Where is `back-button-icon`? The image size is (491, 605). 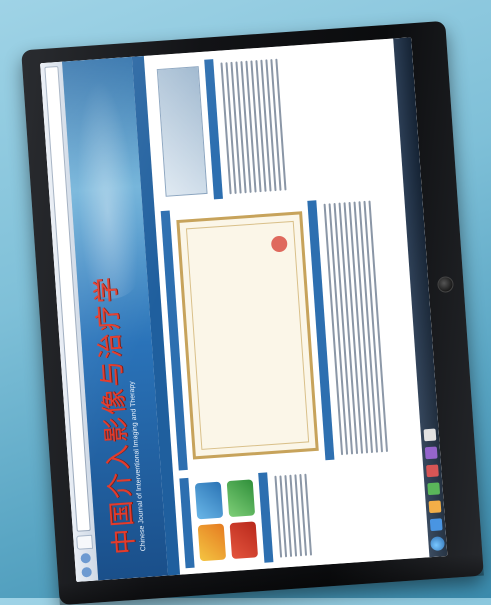
back-button-icon is located at coordinates (87, 572).